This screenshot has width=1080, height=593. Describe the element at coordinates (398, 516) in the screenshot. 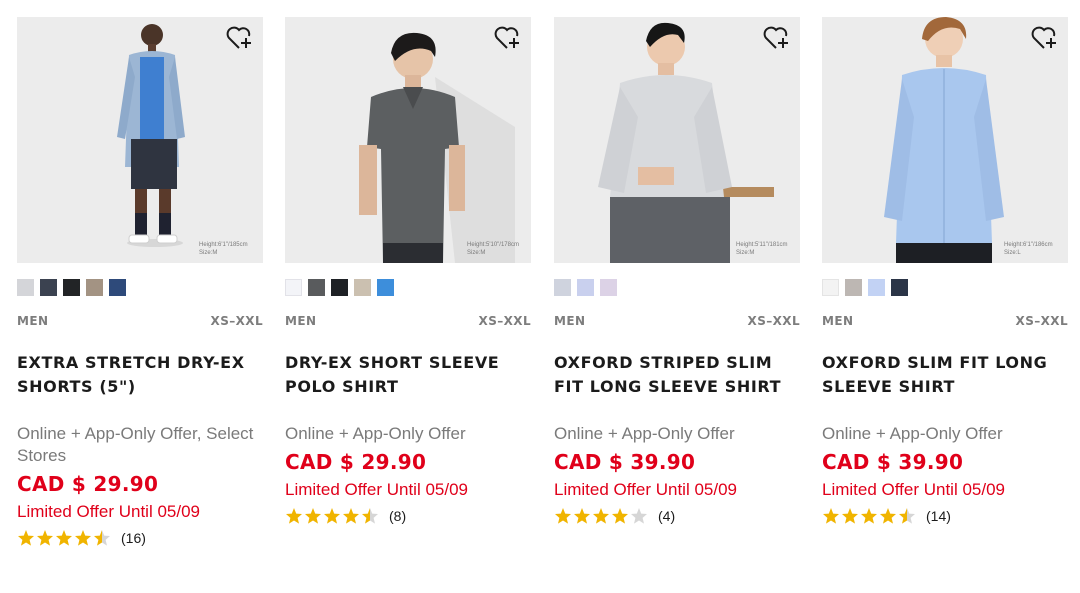

I see `review-count: (8)` at that location.